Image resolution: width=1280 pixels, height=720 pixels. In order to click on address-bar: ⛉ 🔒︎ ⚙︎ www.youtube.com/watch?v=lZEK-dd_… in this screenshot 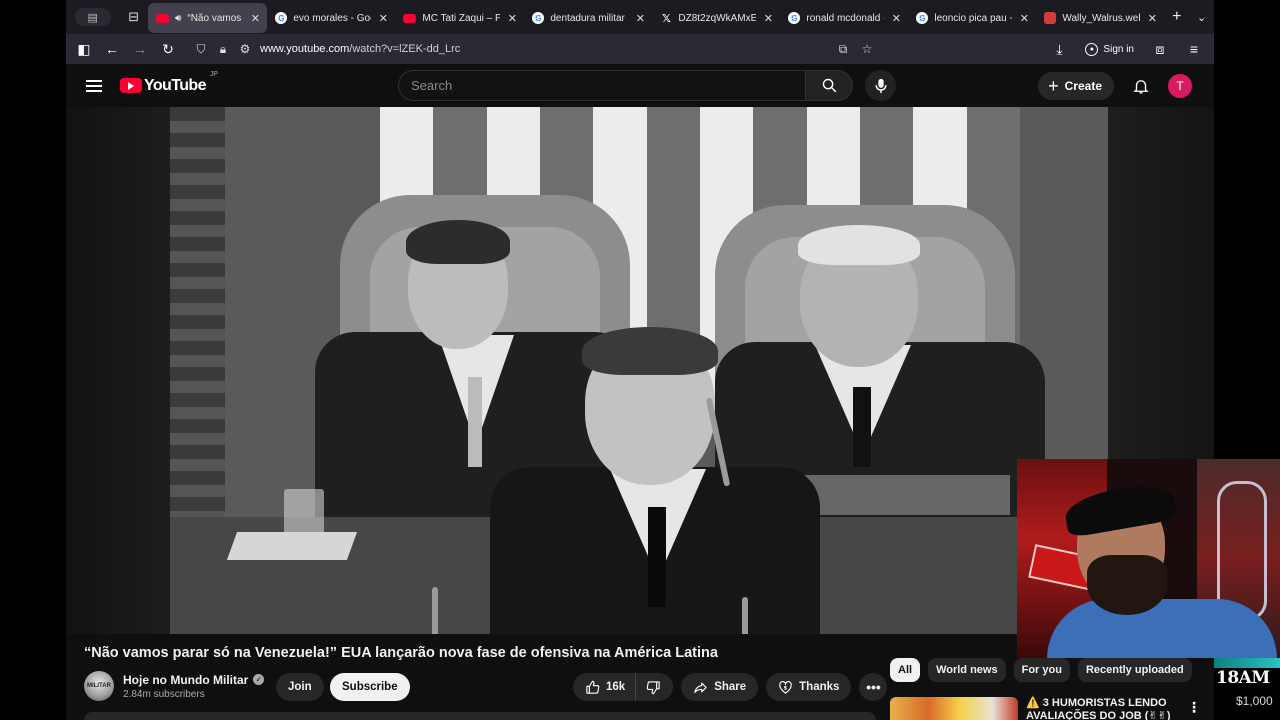, I will do `click(539, 49)`.